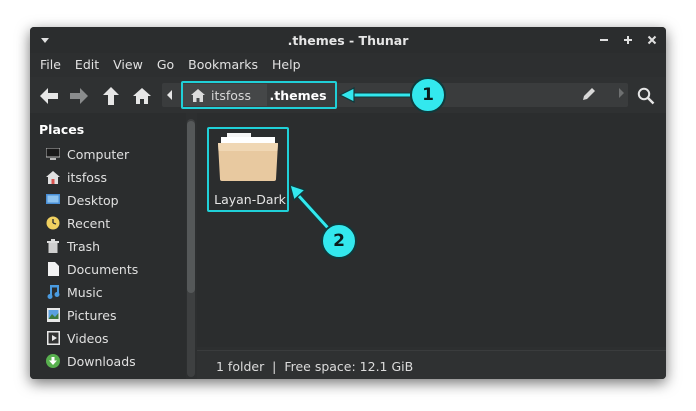 This screenshot has width=696, height=411. Describe the element at coordinates (339, 241) in the screenshot. I see `callout-2: 2` at that location.